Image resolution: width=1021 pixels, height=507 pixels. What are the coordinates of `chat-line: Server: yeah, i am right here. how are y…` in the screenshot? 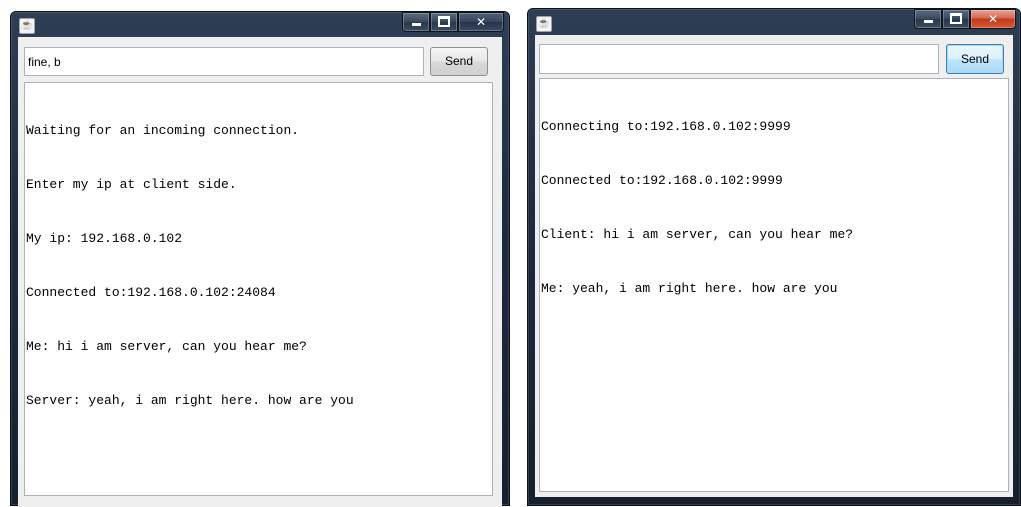 It's located at (190, 400).